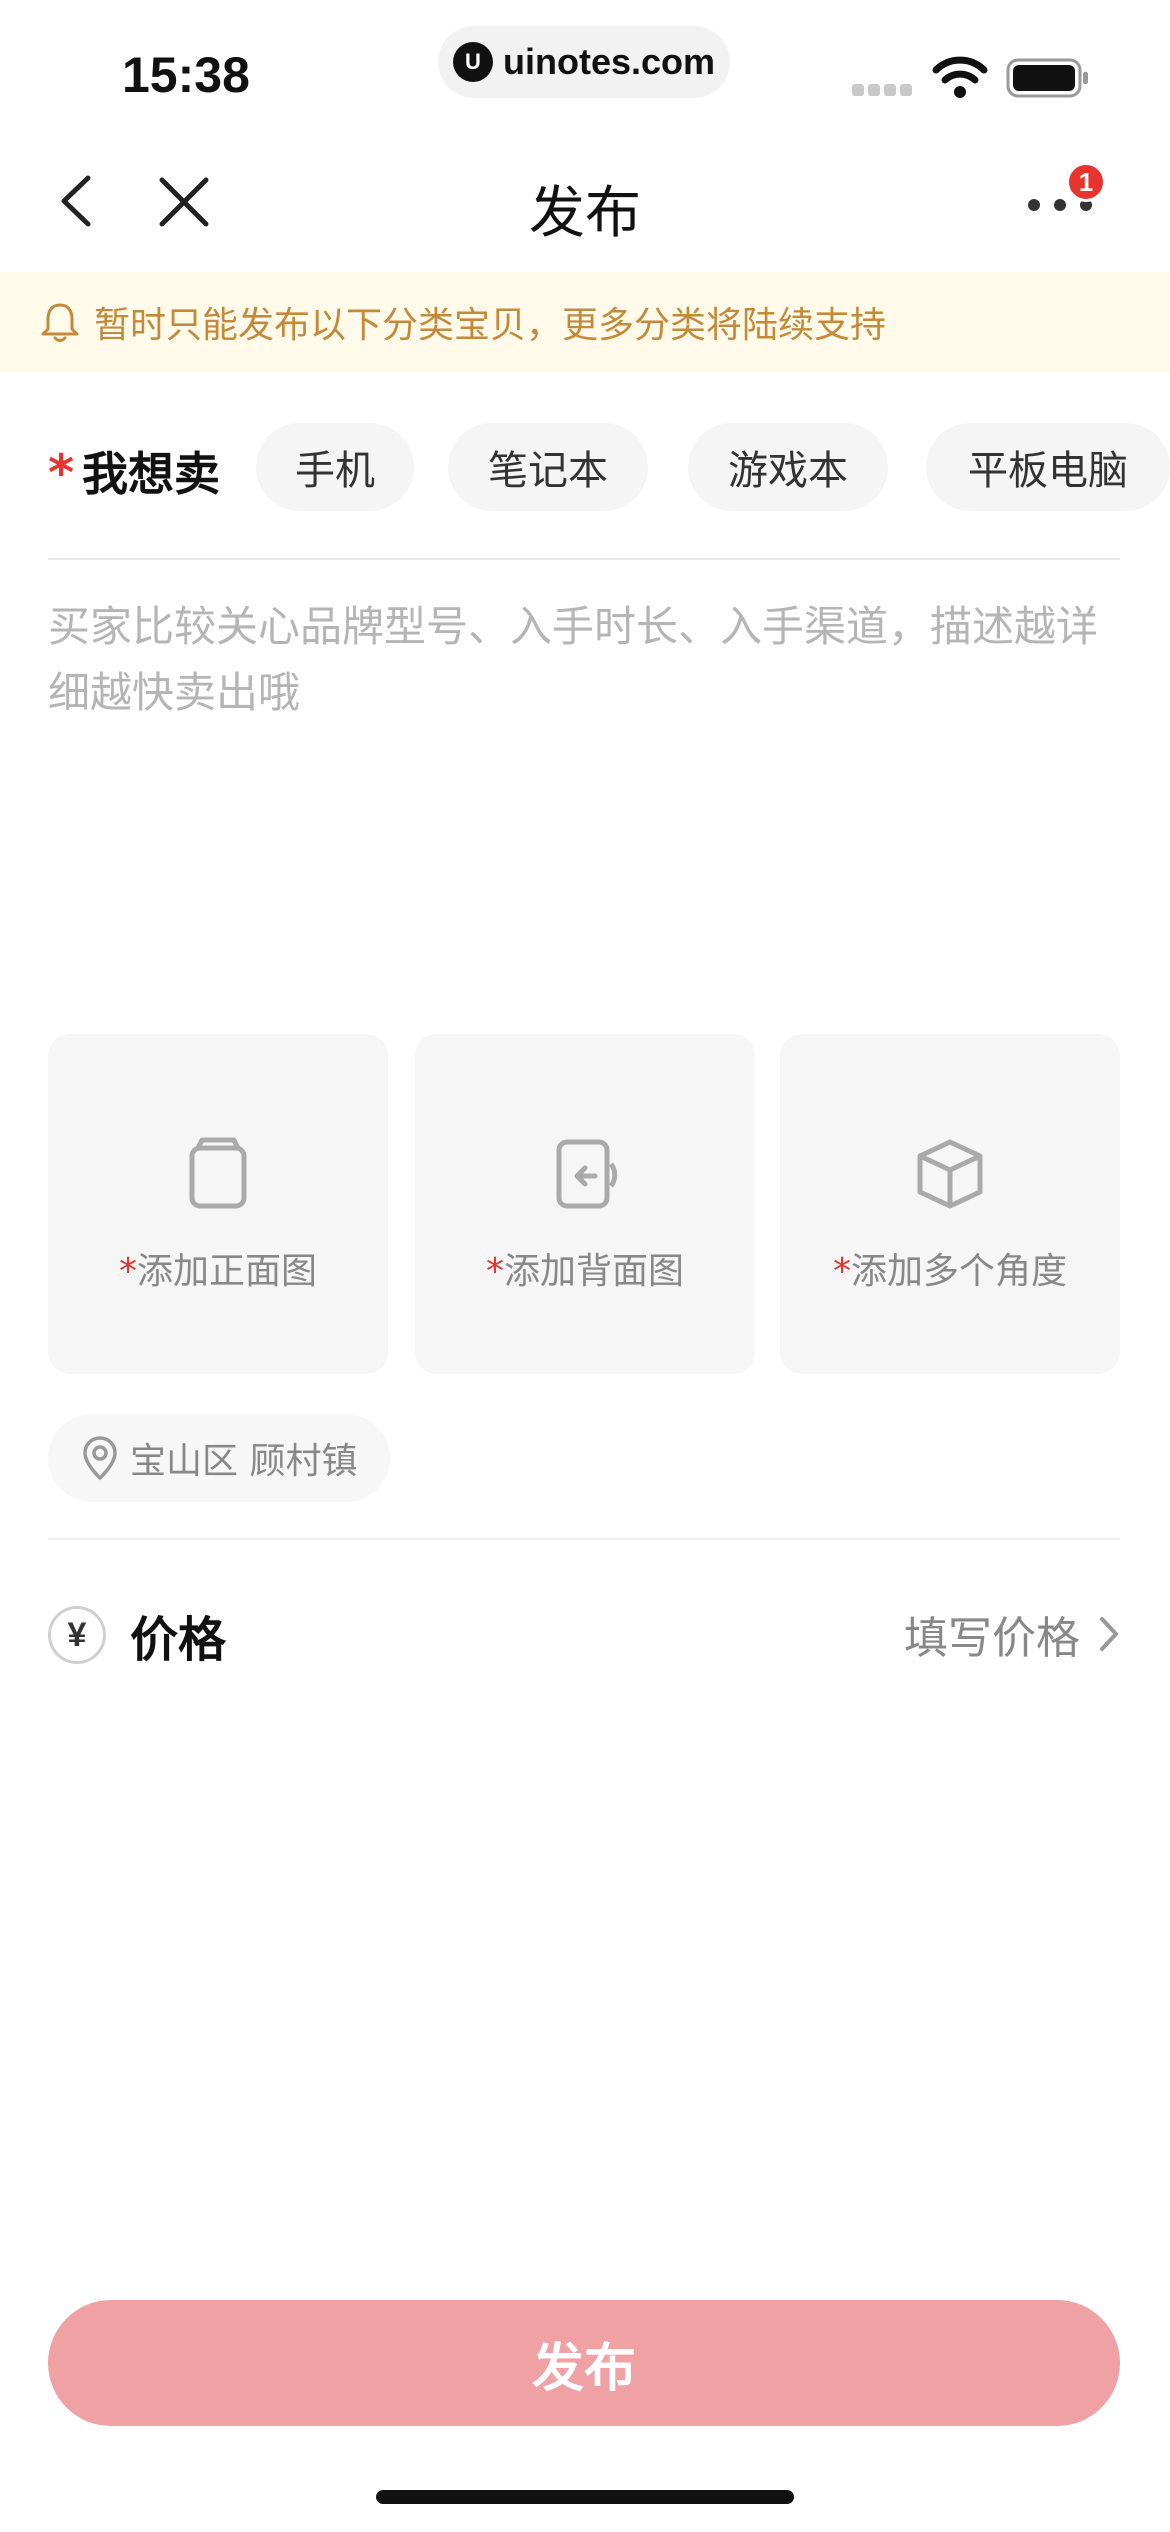  I want to click on status-bar: 15:38 U uinotes.com, so click(585, 65).